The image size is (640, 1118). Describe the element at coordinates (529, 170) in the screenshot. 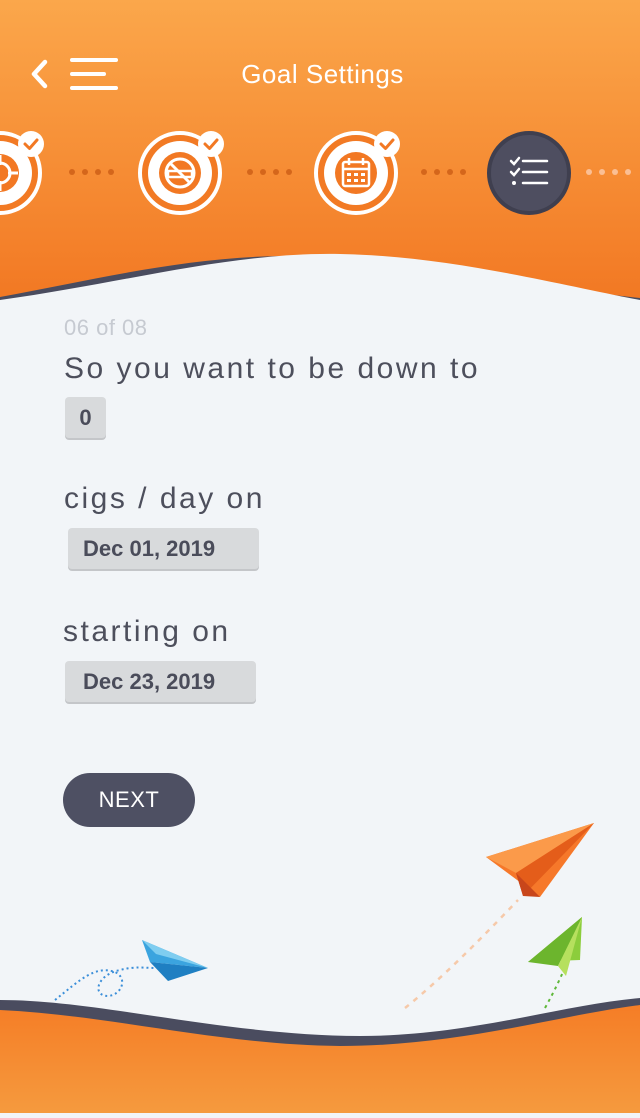

I see `checklist-icon` at that location.